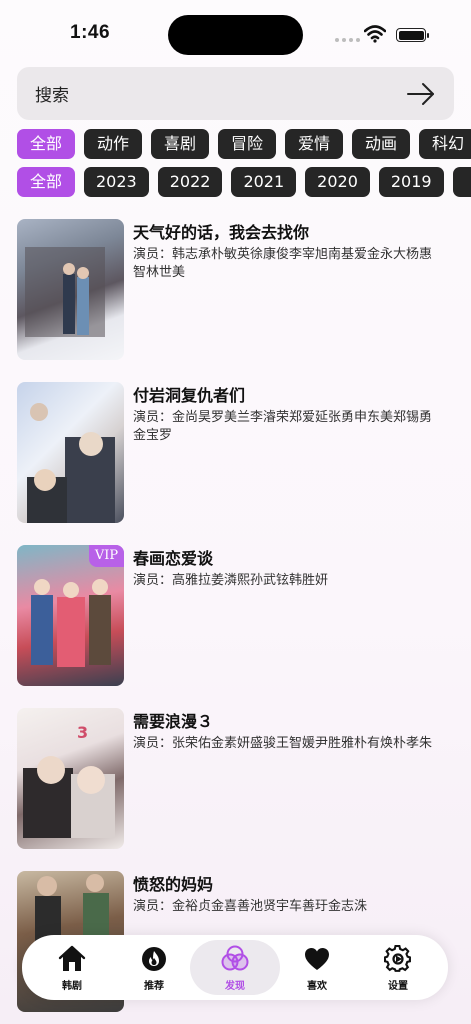 The image size is (471, 1024). I want to click on status-time: 1:46, so click(90, 32).